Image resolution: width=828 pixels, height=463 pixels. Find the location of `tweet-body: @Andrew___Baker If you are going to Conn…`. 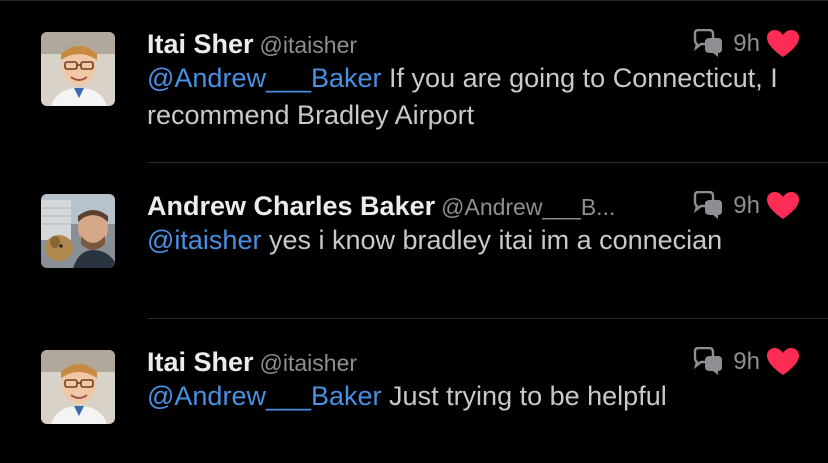

tweet-body: @Andrew___Baker If you are going to Conn… is located at coordinates (477, 97).